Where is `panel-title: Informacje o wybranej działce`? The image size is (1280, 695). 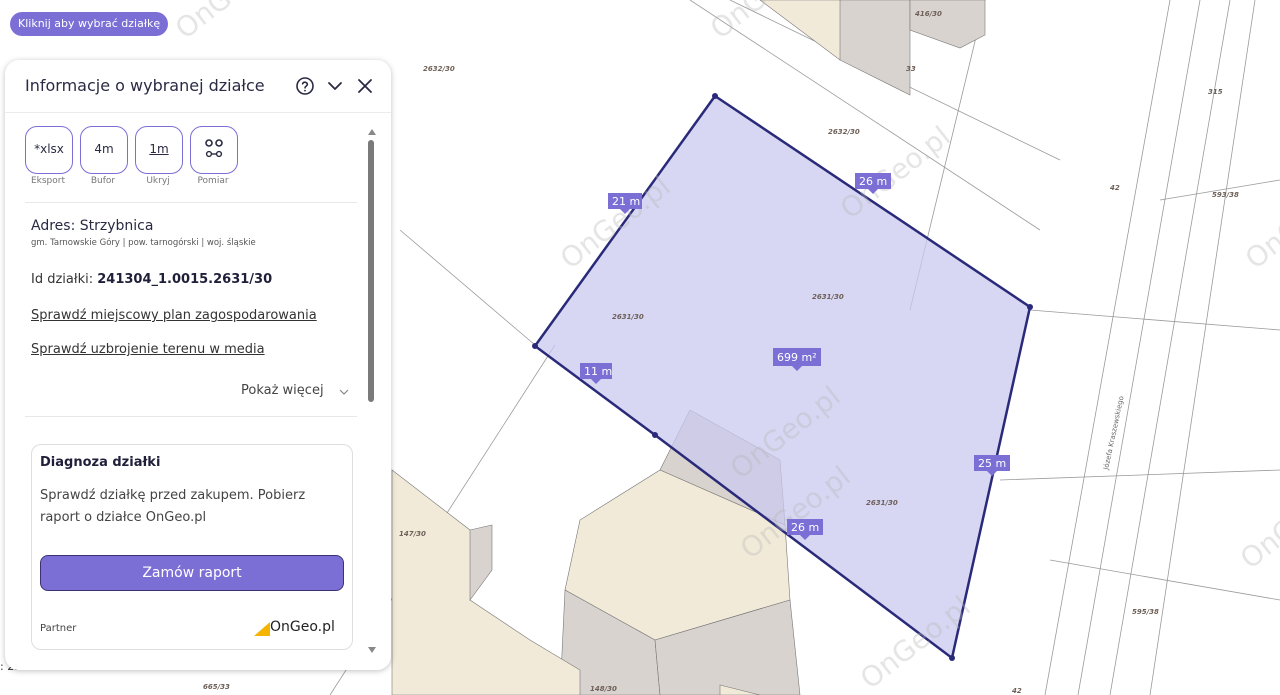
panel-title: Informacje o wybranej działce is located at coordinates (145, 85).